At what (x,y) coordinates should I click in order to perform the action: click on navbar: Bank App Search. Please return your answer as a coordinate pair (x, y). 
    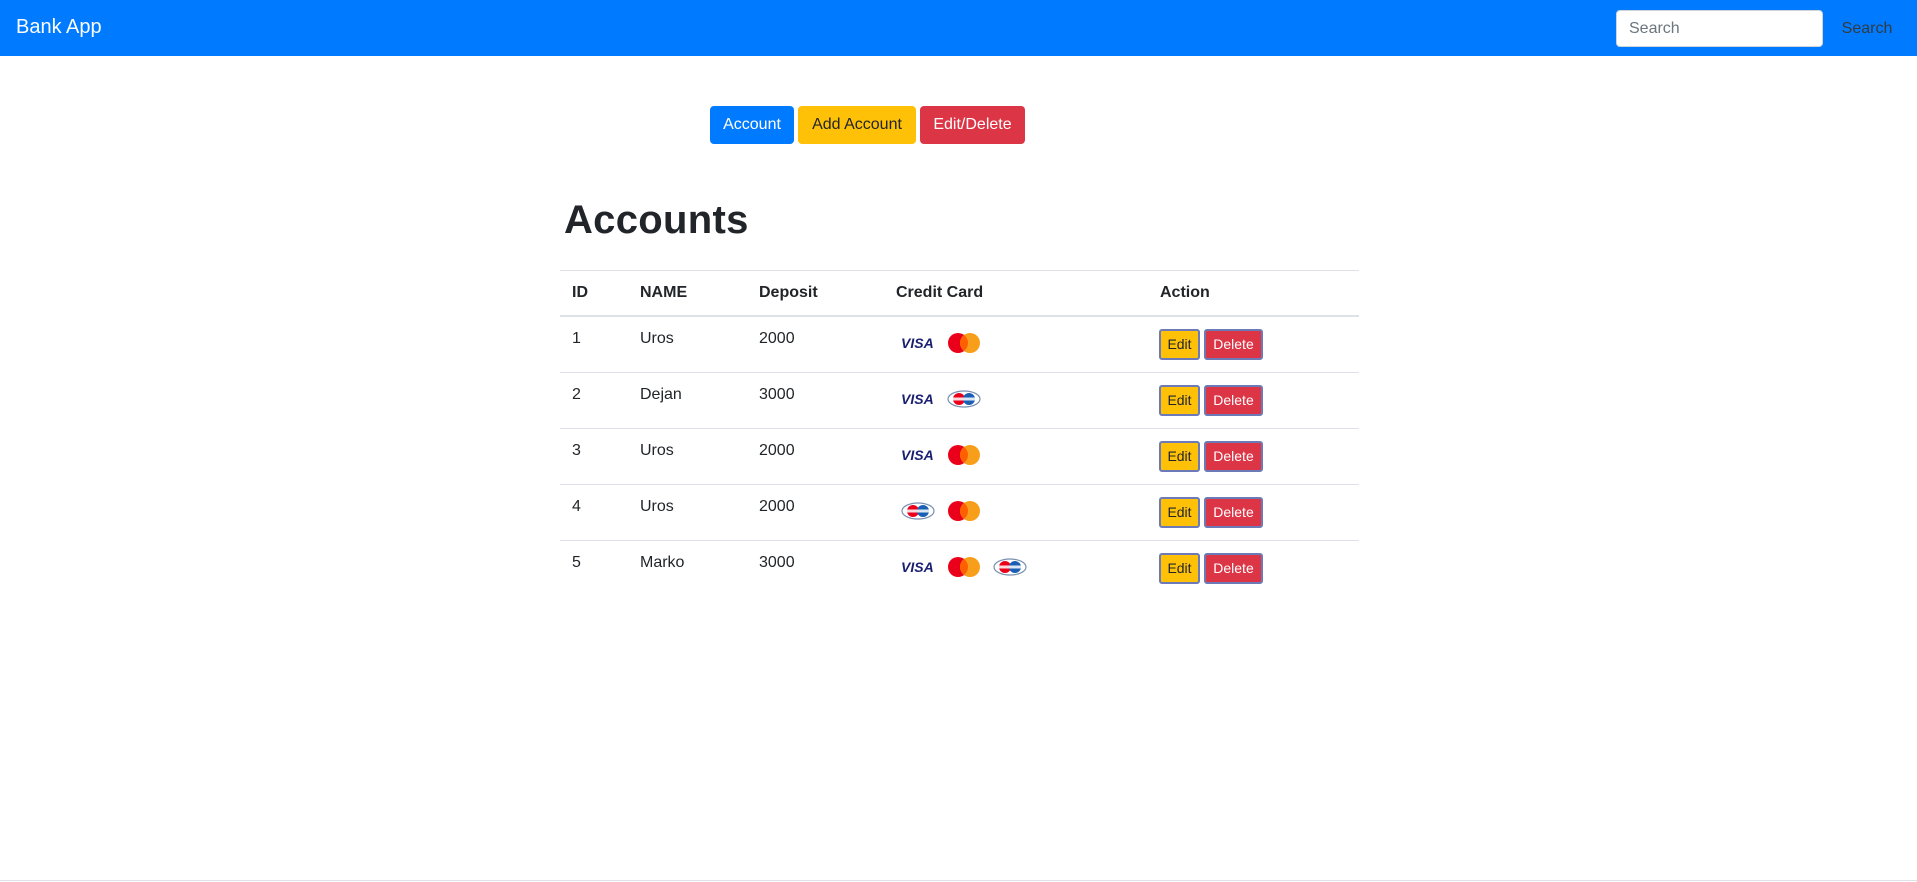
    Looking at the image, I should click on (958, 28).